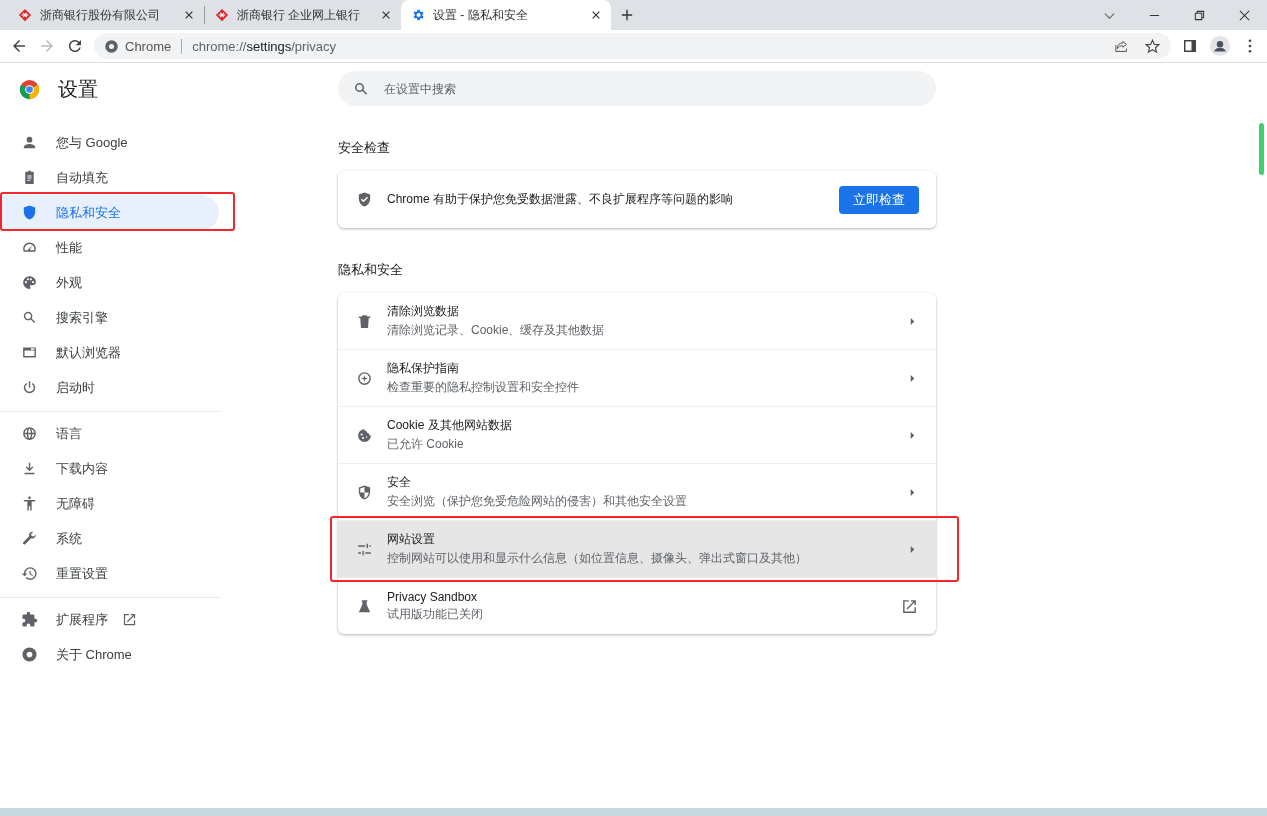 The height and width of the screenshot is (816, 1267). Describe the element at coordinates (109, 503) in the screenshot. I see `sidebar-item: 无障碍` at that location.